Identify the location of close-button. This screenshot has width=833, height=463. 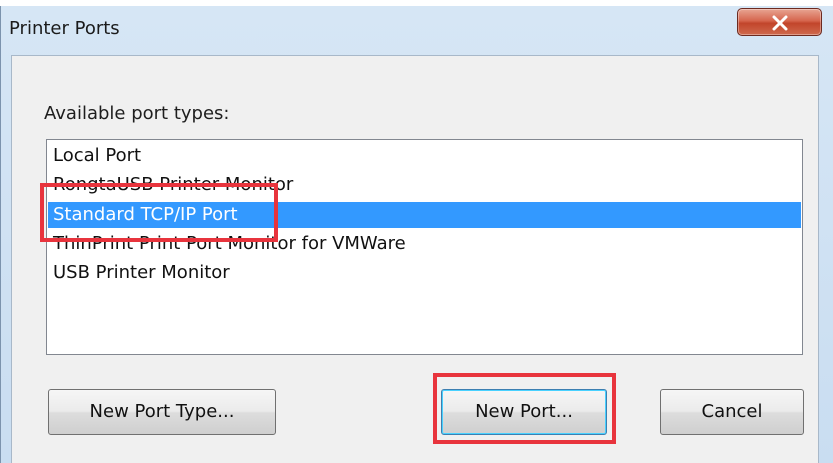
(779, 22).